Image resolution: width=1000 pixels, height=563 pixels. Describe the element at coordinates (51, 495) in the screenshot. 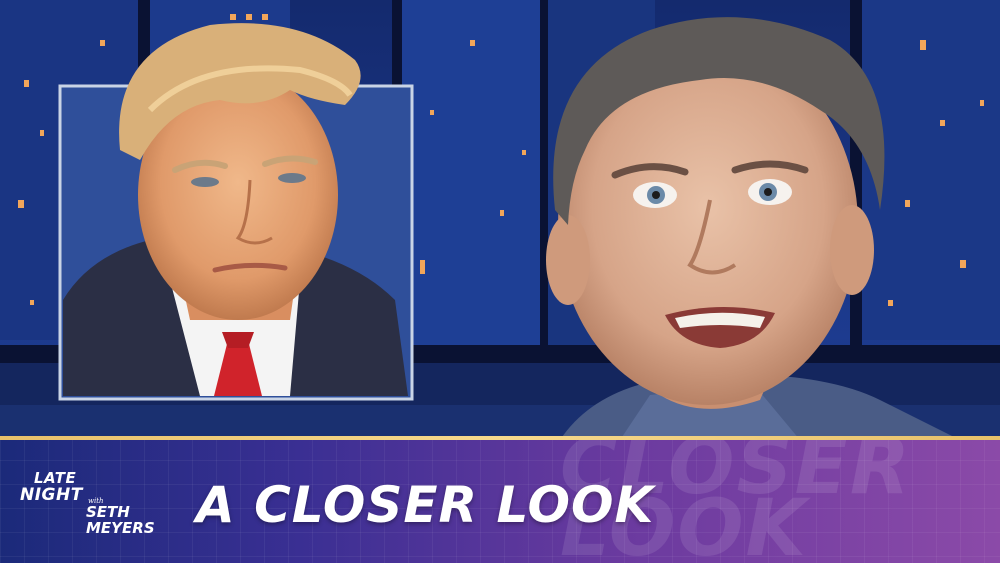

I see `logo-night: NIGHT` at that location.